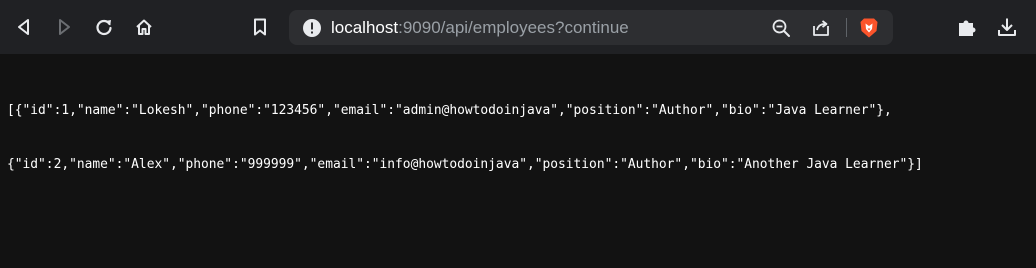 This screenshot has width=1036, height=268. Describe the element at coordinates (1007, 27) in the screenshot. I see `download-icon` at that location.